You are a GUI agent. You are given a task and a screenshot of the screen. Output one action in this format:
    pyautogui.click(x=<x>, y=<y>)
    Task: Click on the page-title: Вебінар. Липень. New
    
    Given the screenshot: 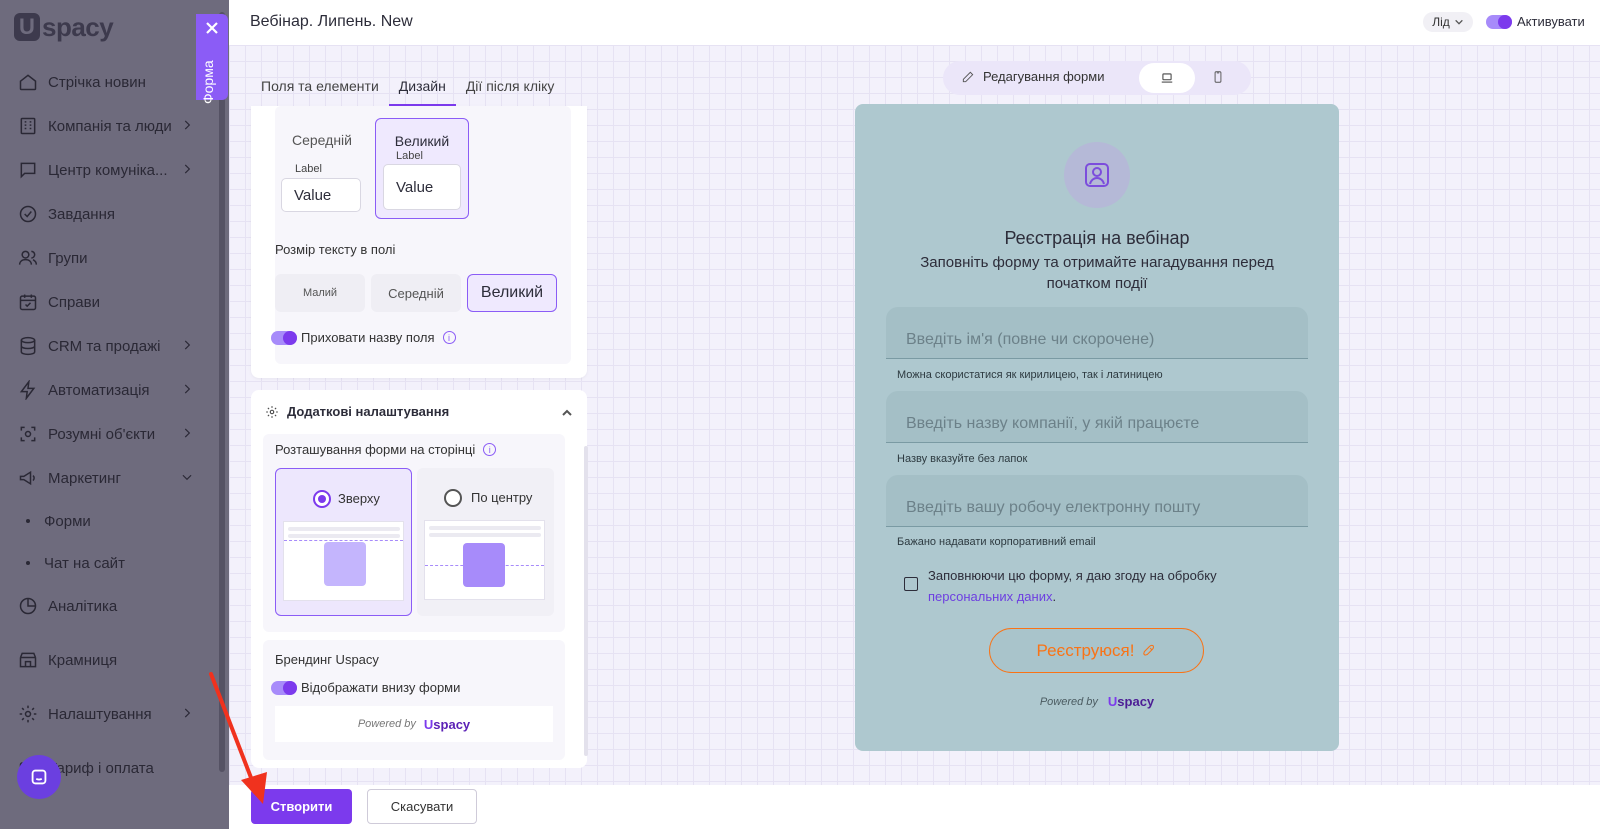 What is the action you would take?
    pyautogui.click(x=331, y=22)
    